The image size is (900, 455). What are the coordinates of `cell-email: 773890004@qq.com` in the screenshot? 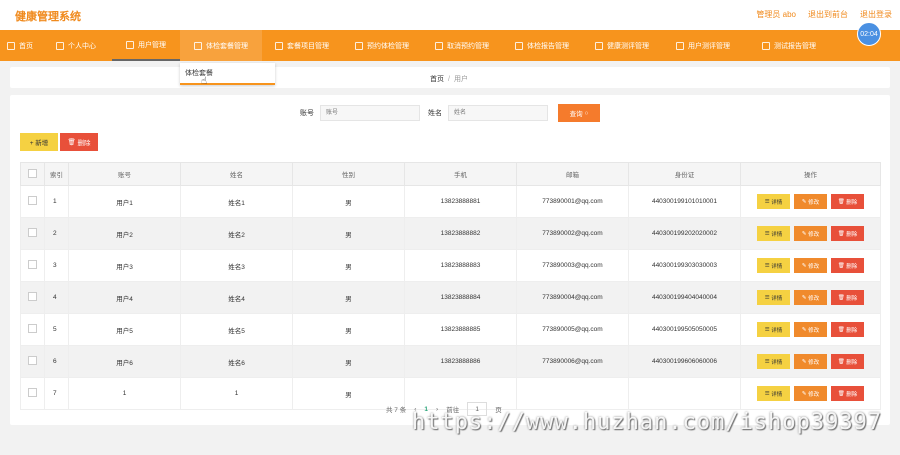 It's located at (572, 297).